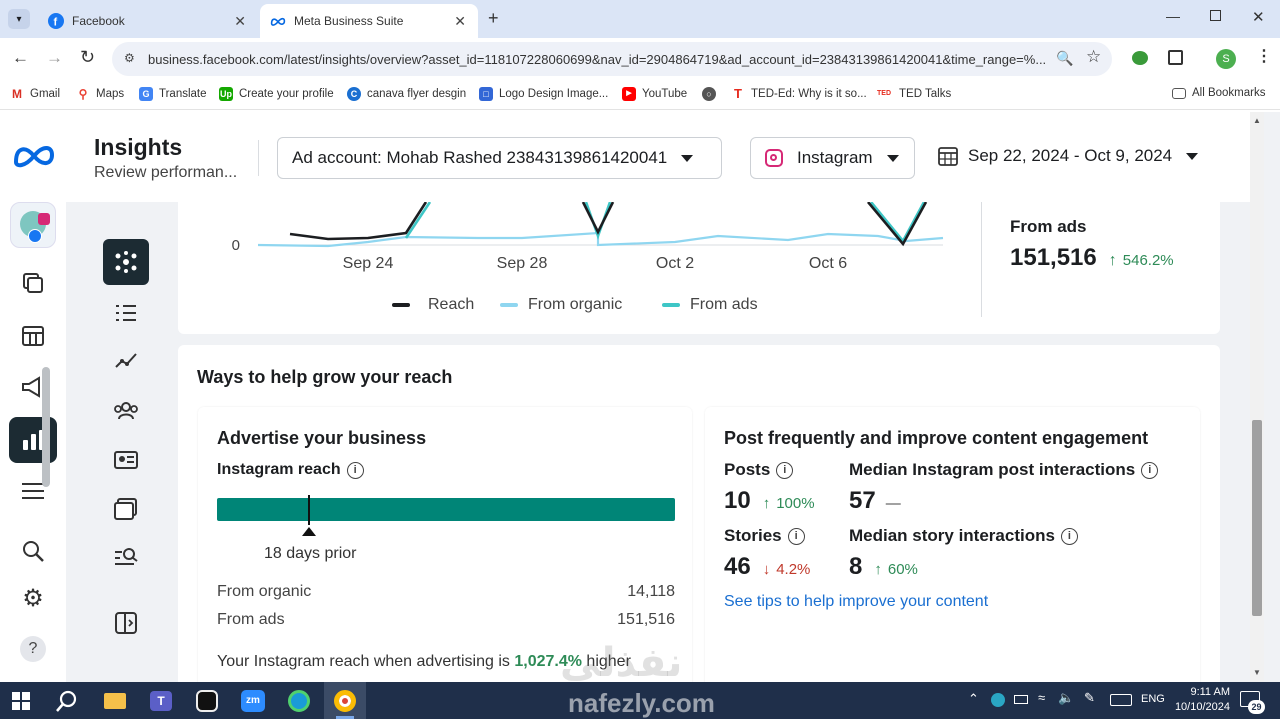 The image size is (1280, 719). Describe the element at coordinates (46, 427) in the screenshot. I see `left-nav-scroll-thumb` at that location.